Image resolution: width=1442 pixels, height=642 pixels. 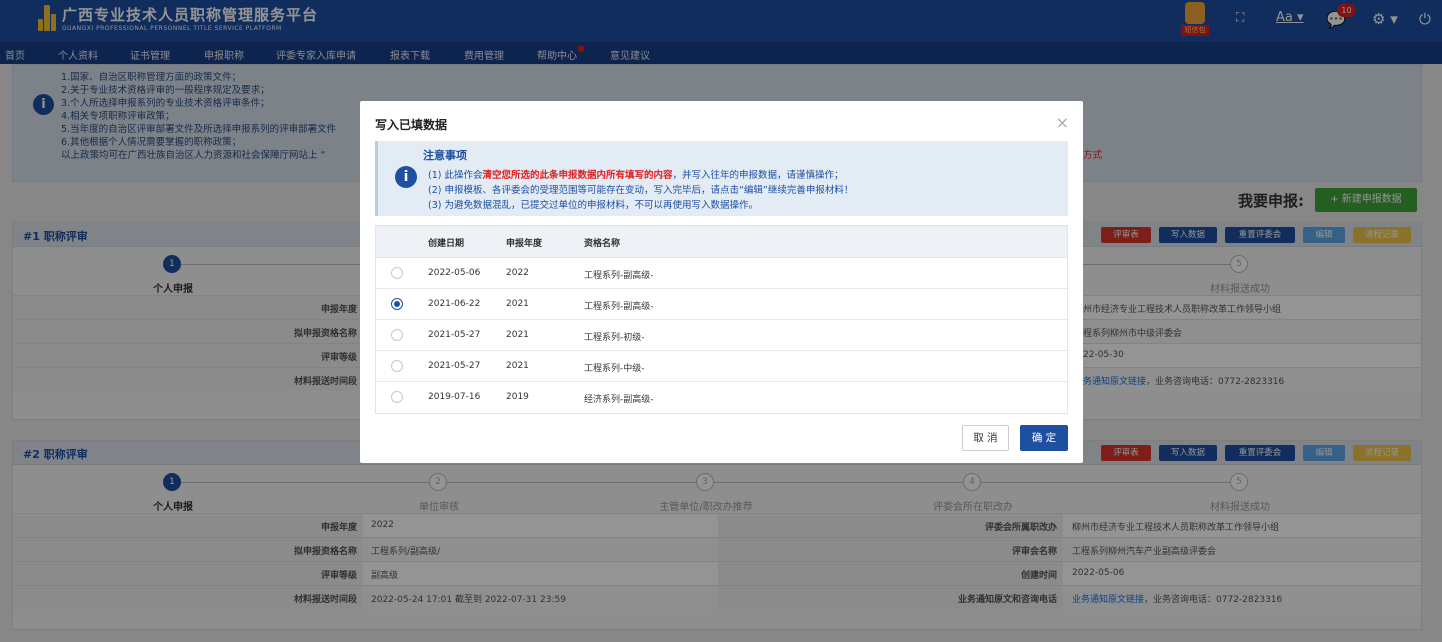 I want to click on table-row: 2022-05-06 2022 工程系列-副高级-, so click(x=721, y=273).